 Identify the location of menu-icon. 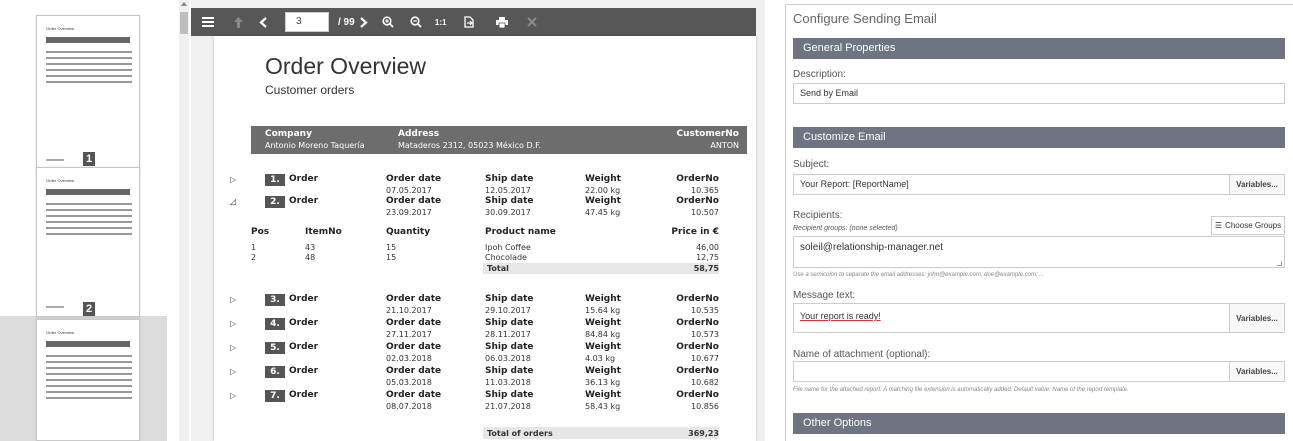
(208, 22).